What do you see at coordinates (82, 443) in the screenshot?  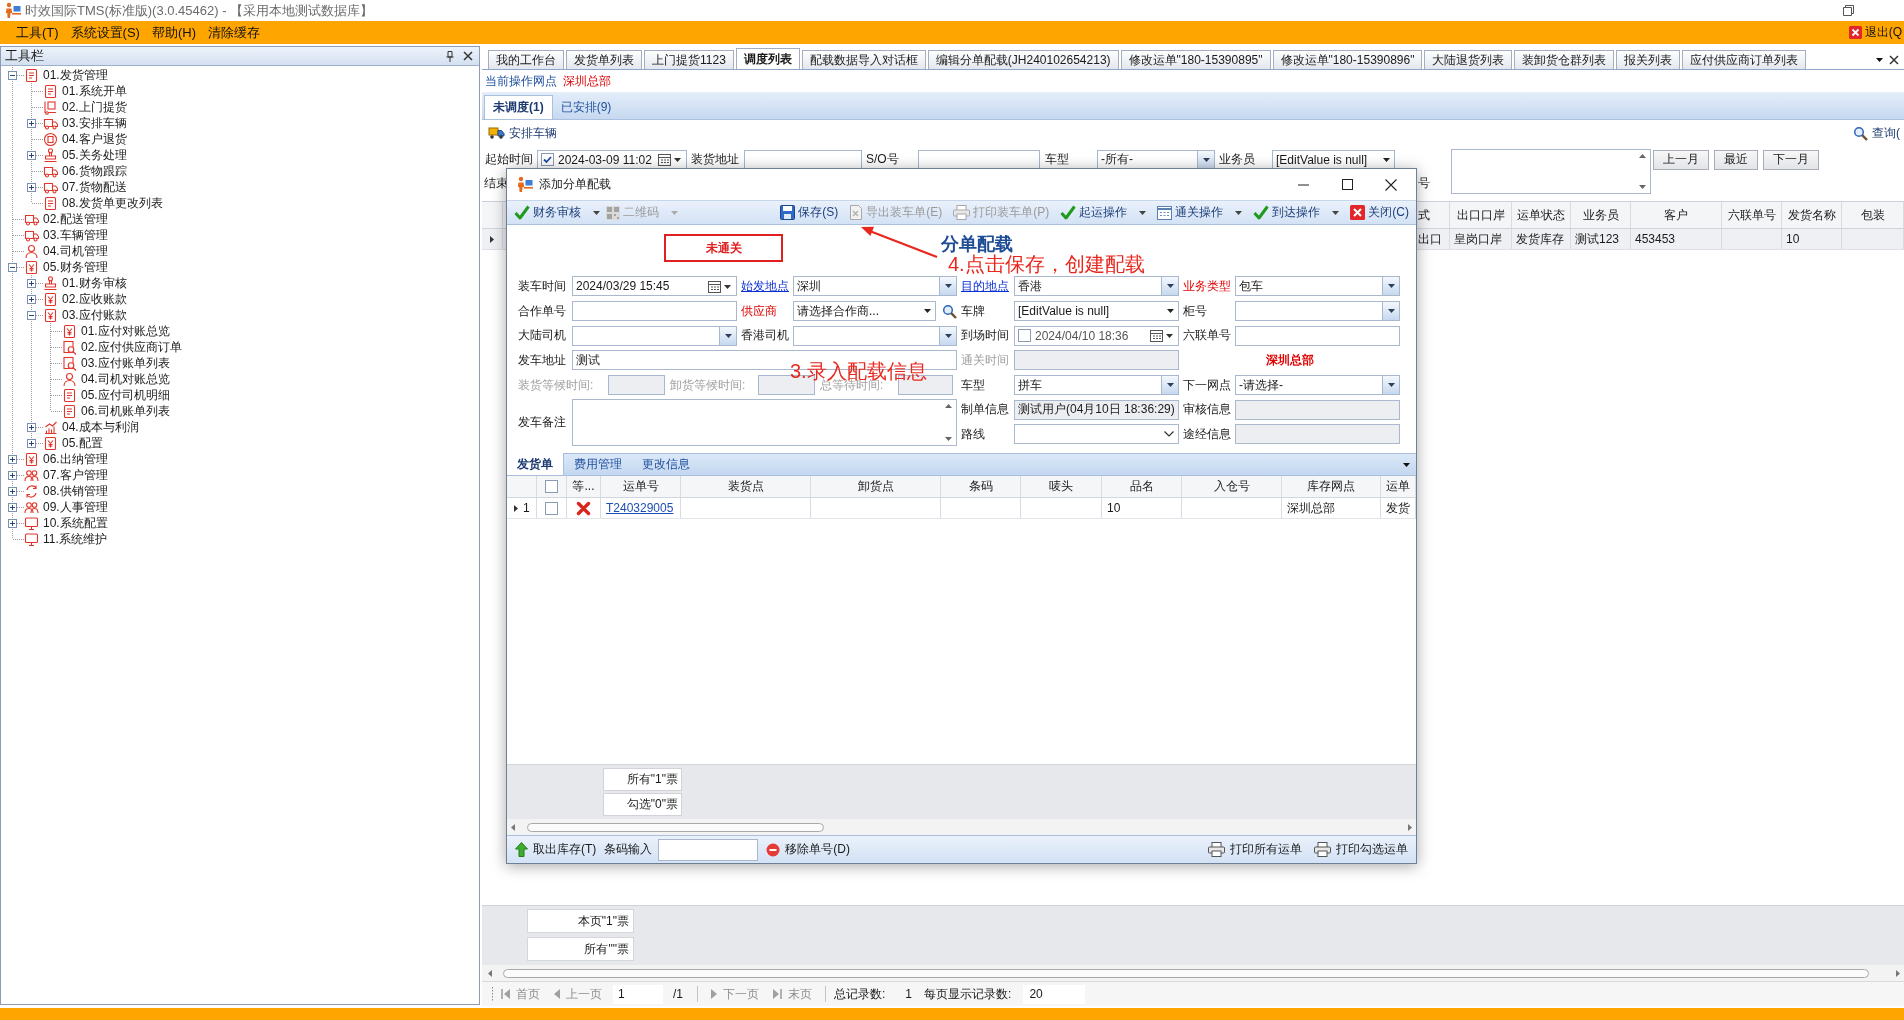 I see `tree-item: 05.配置` at bounding box center [82, 443].